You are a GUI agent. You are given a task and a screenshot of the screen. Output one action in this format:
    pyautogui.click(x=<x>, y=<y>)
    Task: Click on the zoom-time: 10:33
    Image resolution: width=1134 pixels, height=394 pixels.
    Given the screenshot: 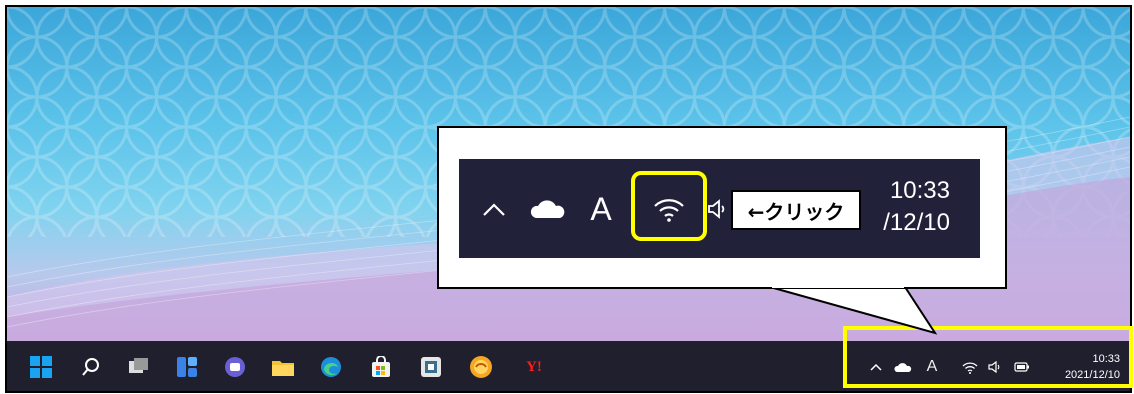 What is the action you would take?
    pyautogui.click(x=919, y=190)
    